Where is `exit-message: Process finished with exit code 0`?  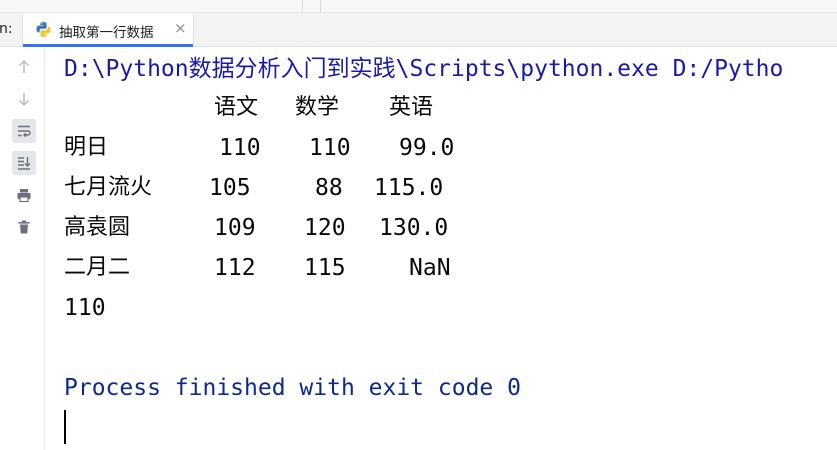
exit-message: Process finished with exit code 0 is located at coordinates (292, 388).